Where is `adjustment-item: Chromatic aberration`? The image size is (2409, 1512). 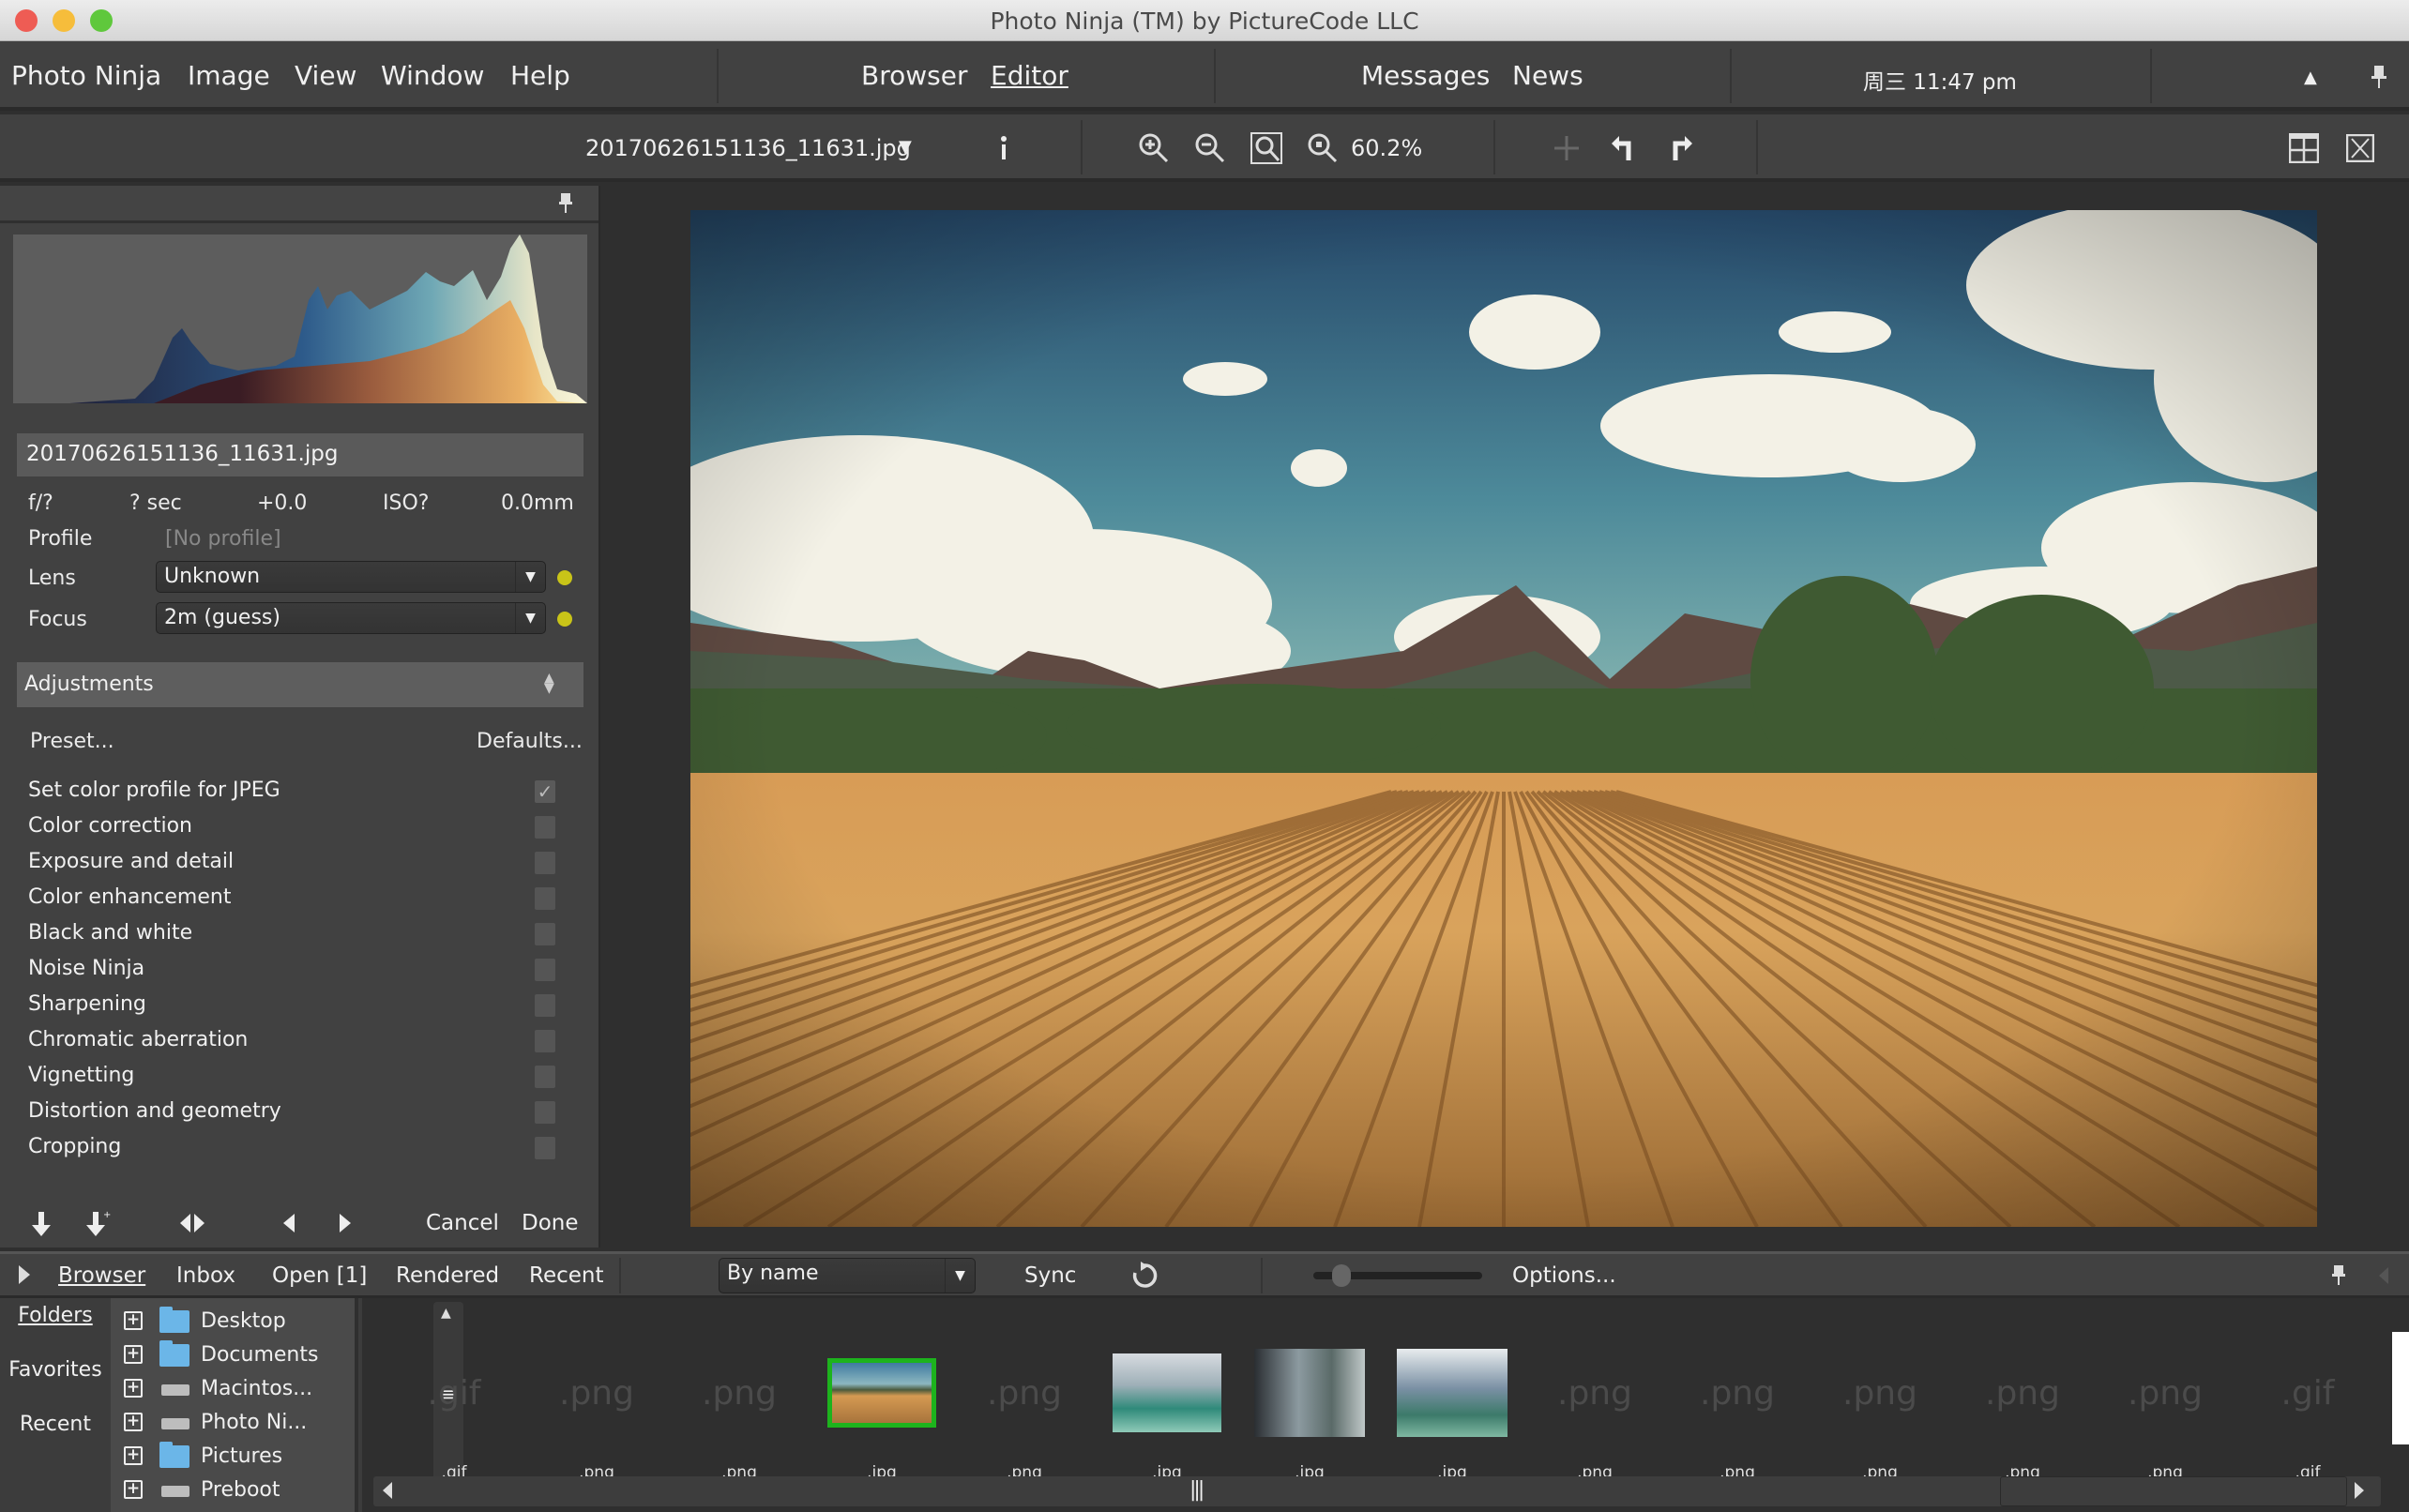 adjustment-item: Chromatic aberration is located at coordinates (138, 1039).